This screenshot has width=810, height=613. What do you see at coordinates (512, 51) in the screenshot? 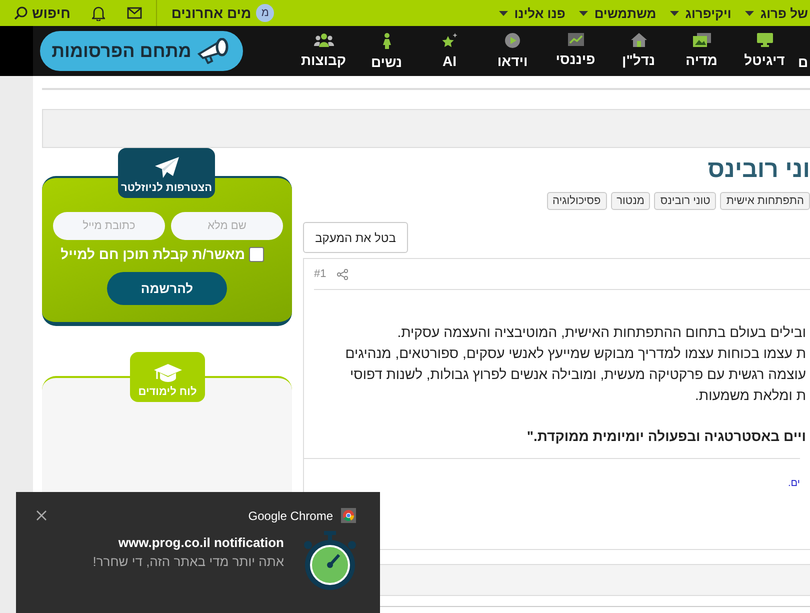
I see `nav-item: וידאו` at bounding box center [512, 51].